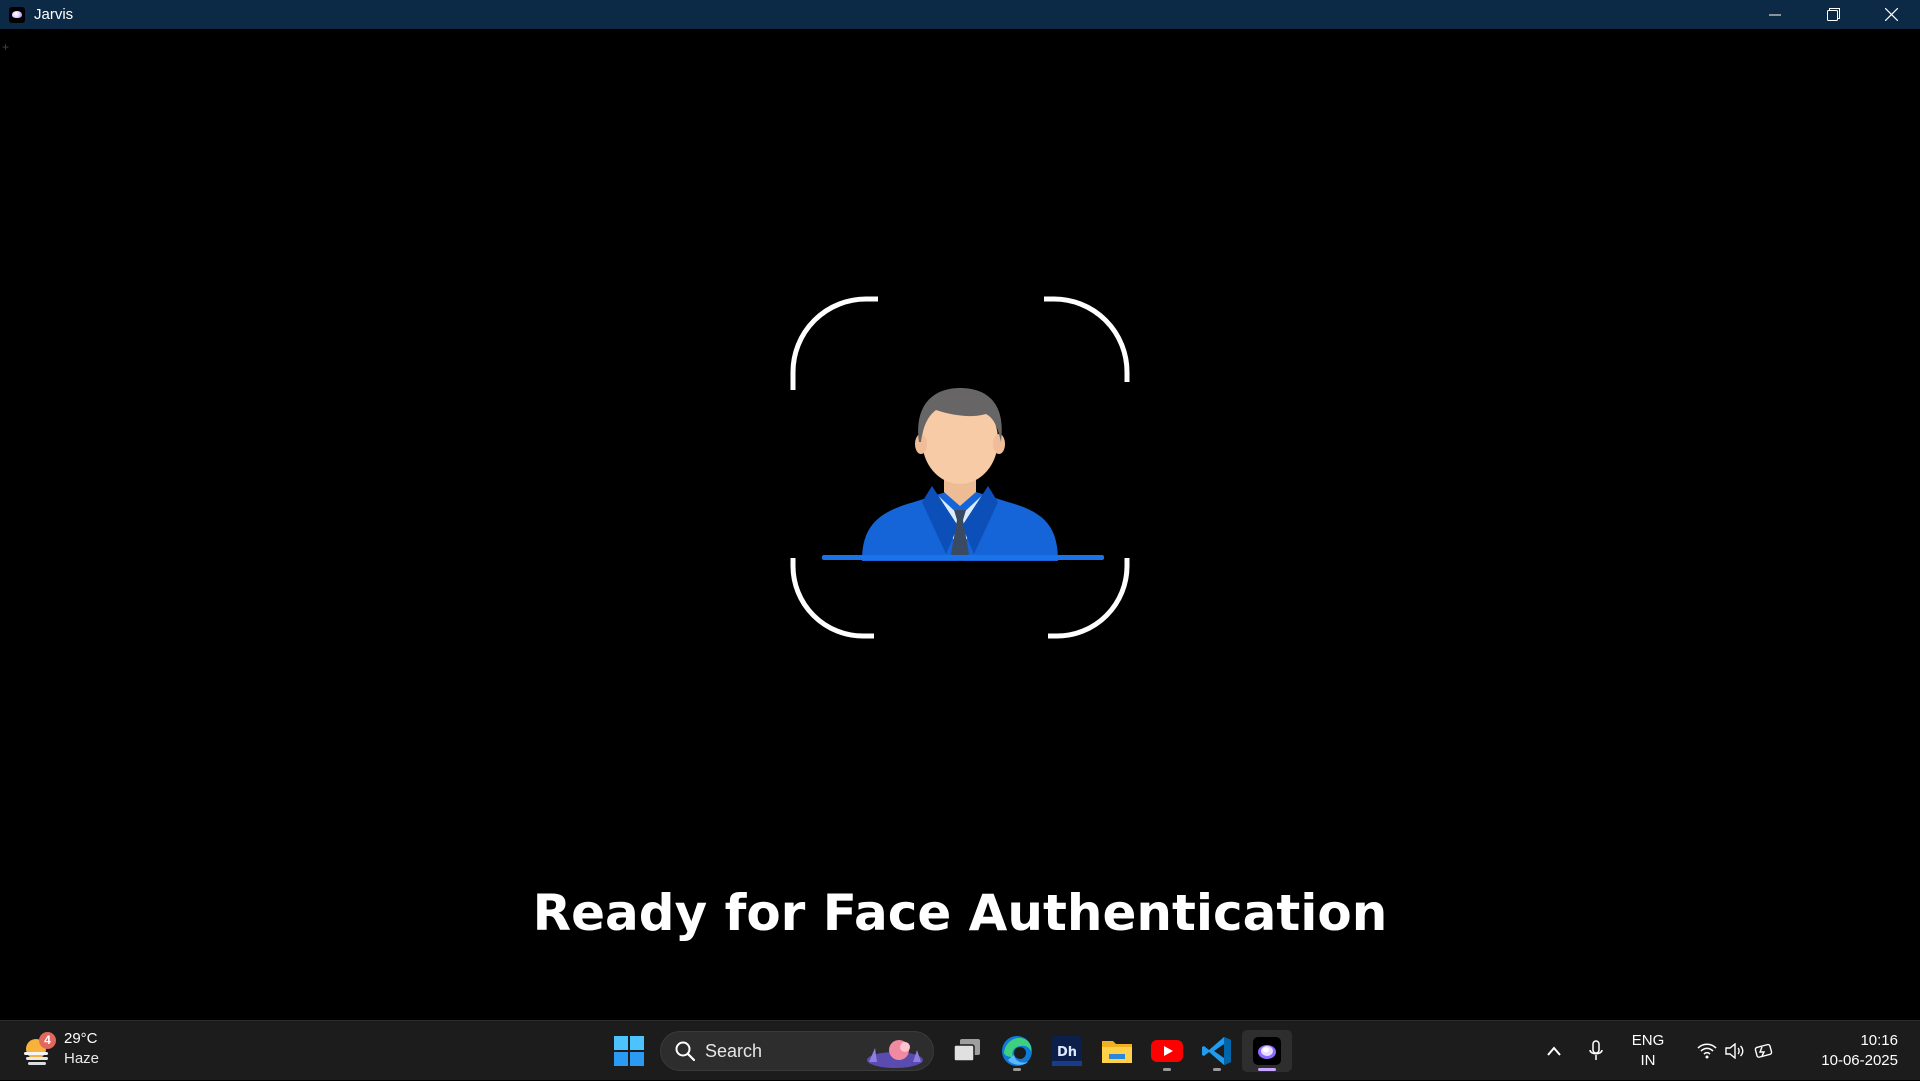 The height and width of the screenshot is (1081, 1920). I want to click on youtube-icon, so click(1167, 1051).